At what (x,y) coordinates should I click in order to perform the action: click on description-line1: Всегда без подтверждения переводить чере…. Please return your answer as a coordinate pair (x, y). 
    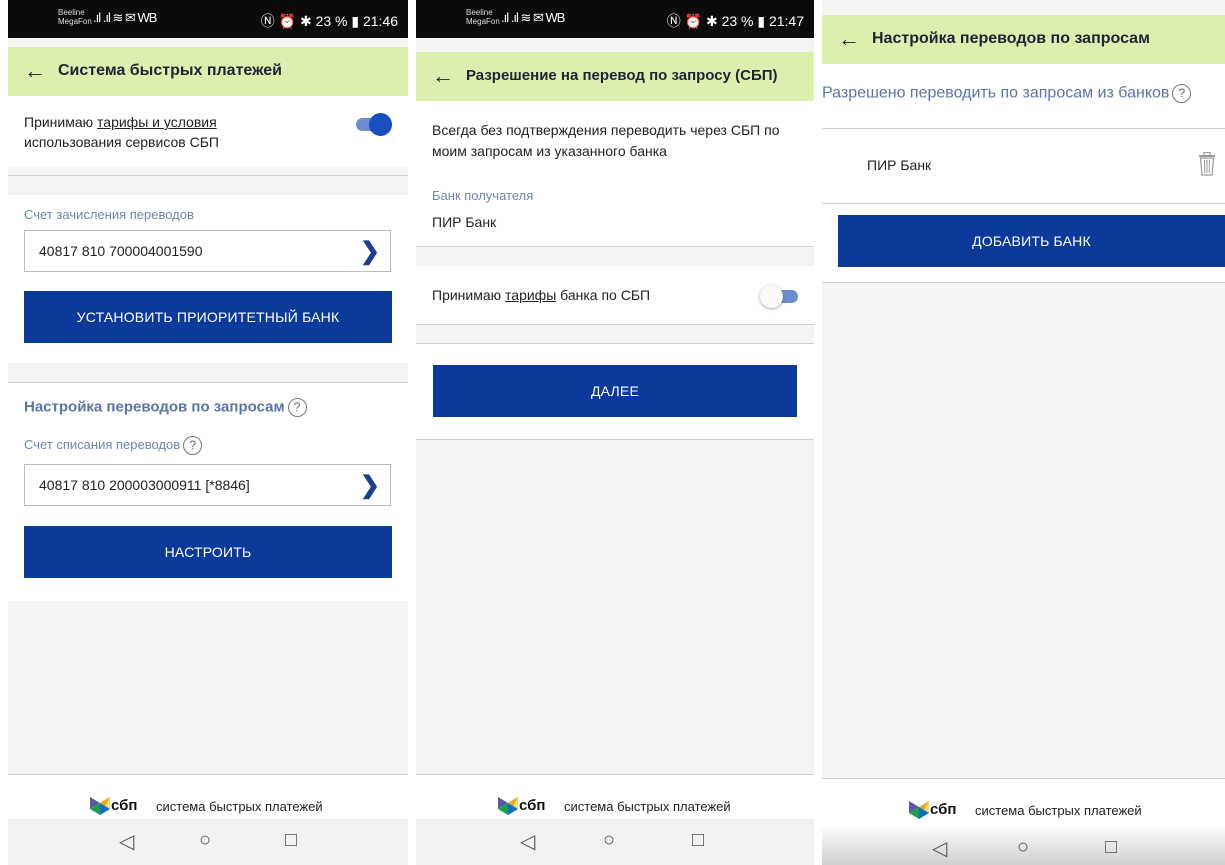
    Looking at the image, I should click on (606, 130).